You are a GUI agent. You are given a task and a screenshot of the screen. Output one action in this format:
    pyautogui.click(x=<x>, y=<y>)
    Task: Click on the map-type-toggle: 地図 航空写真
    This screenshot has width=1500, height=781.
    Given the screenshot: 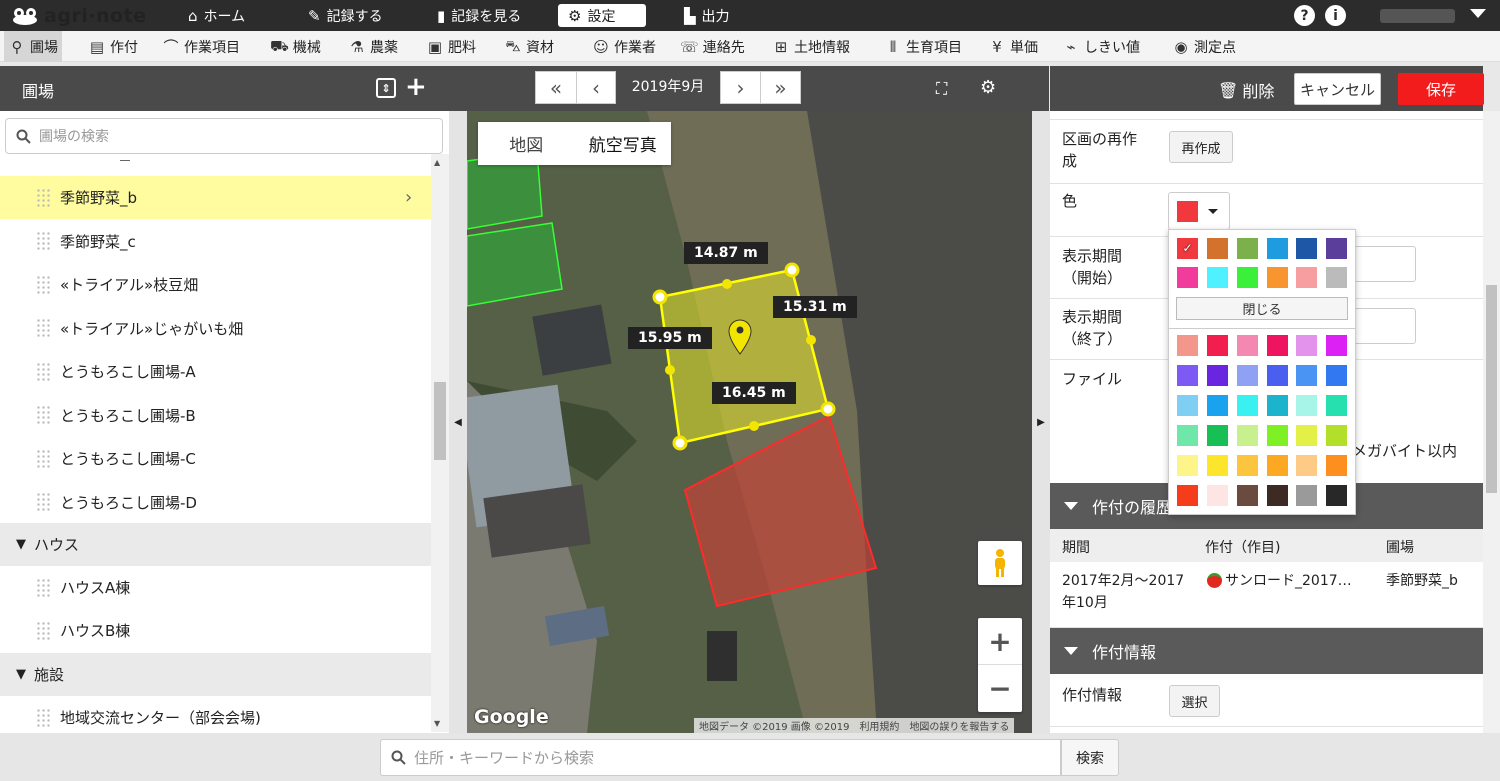 What is the action you would take?
    pyautogui.click(x=574, y=143)
    